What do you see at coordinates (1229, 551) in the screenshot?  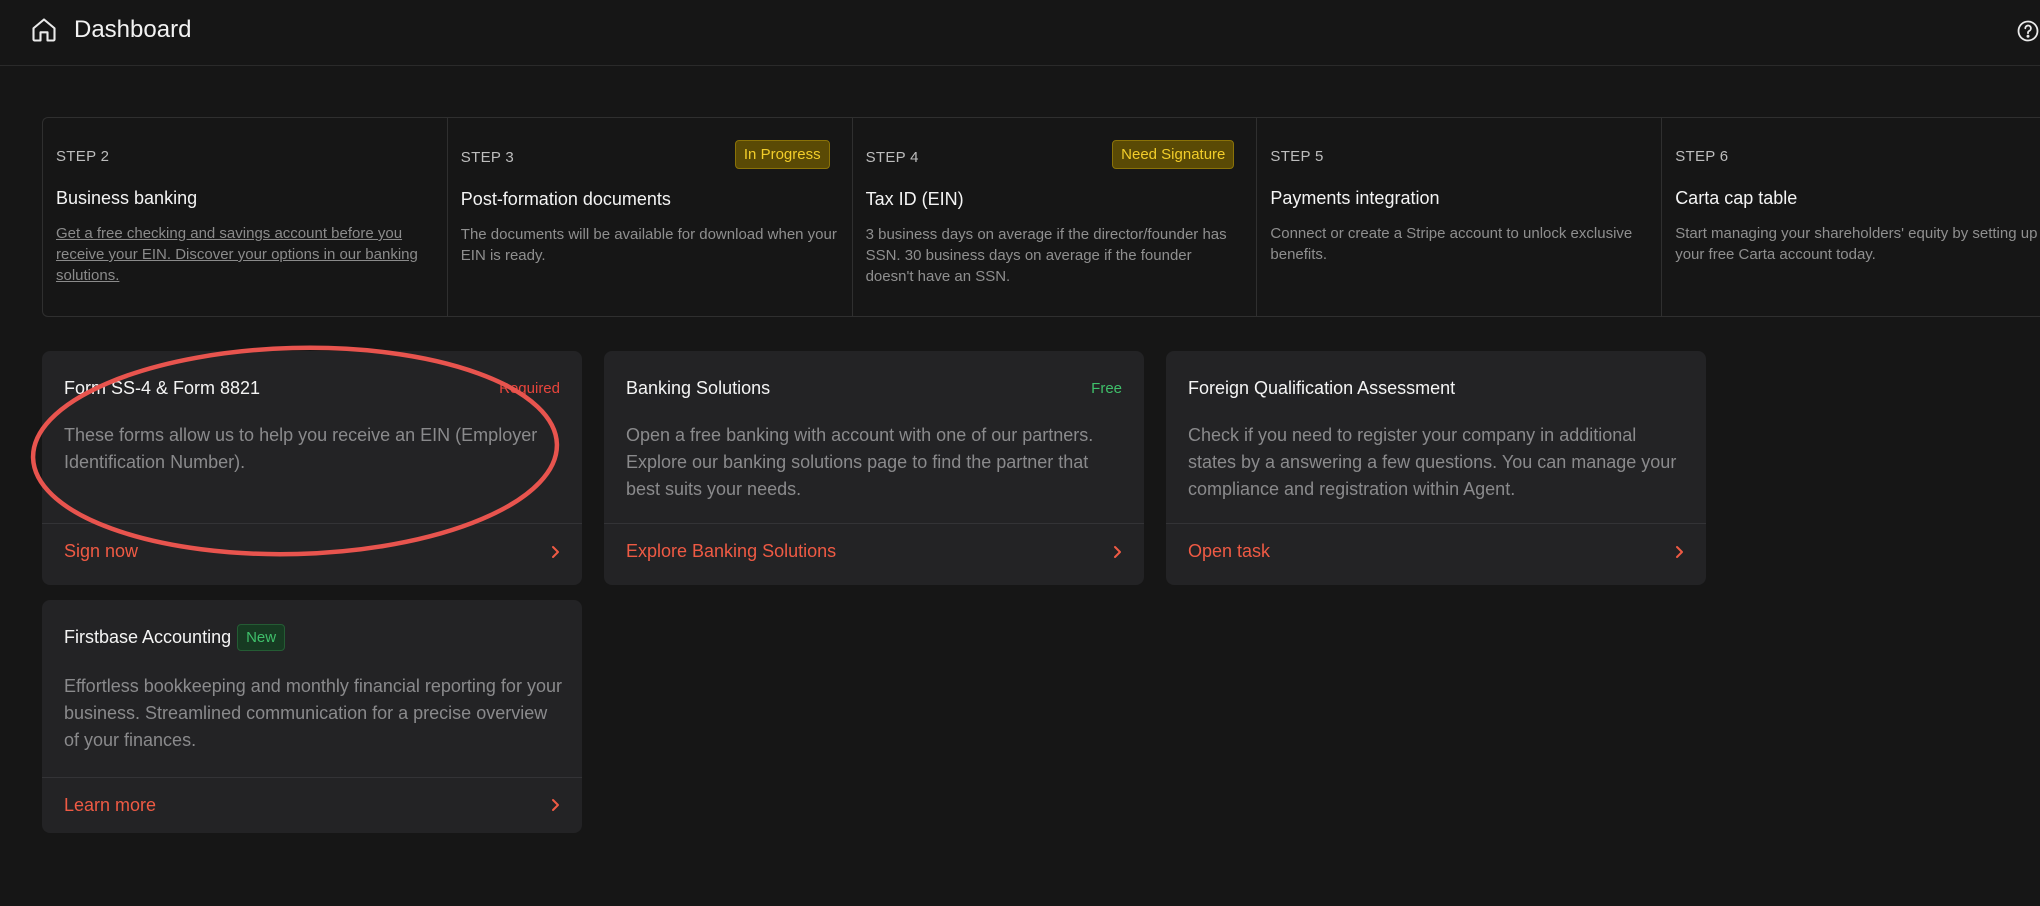 I see `open-task-link: Open task` at bounding box center [1229, 551].